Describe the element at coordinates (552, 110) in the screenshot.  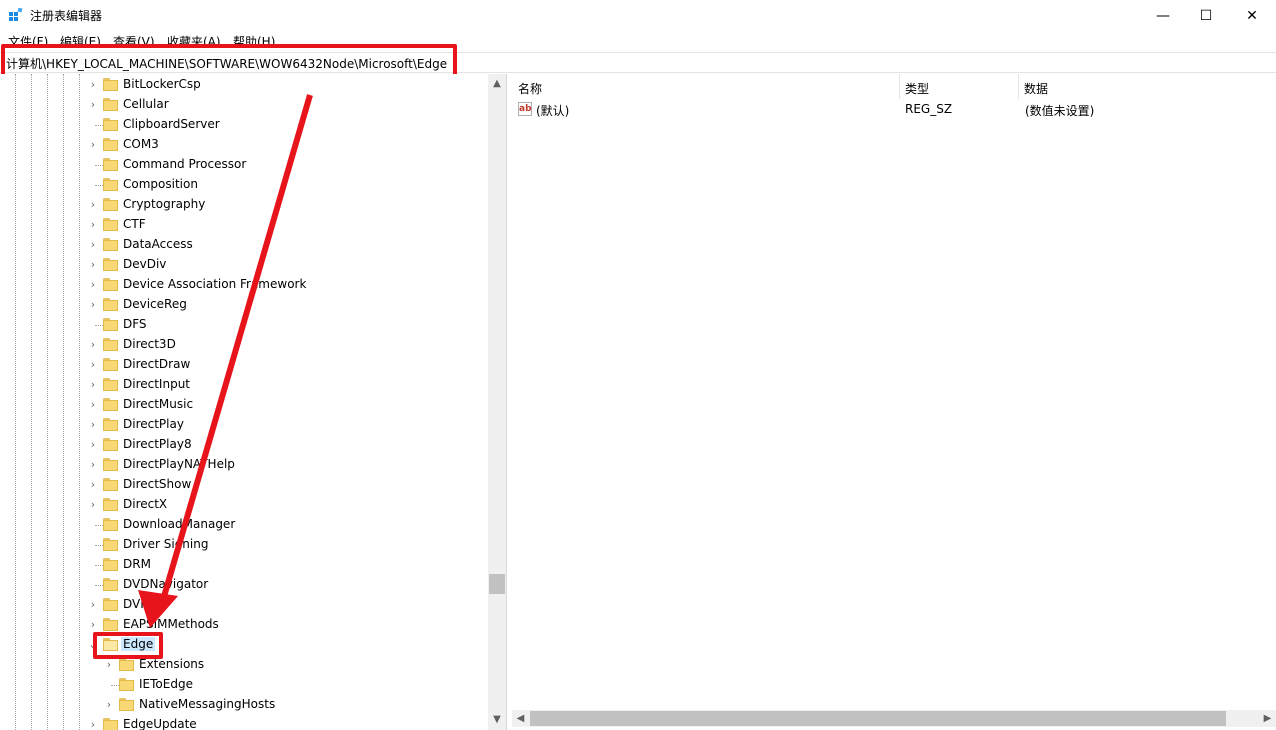
I see `value-name: (默认)` at that location.